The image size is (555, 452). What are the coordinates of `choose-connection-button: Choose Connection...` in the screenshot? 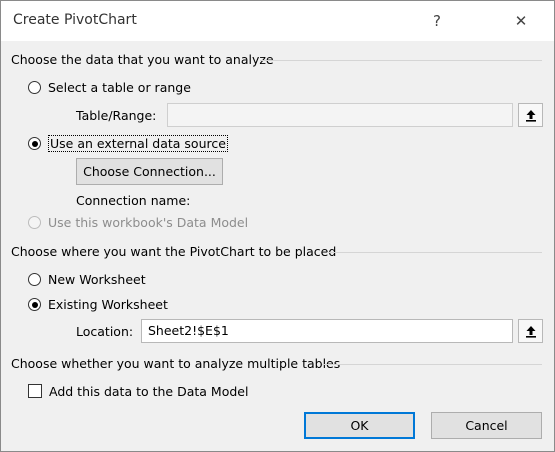 It's located at (149, 171).